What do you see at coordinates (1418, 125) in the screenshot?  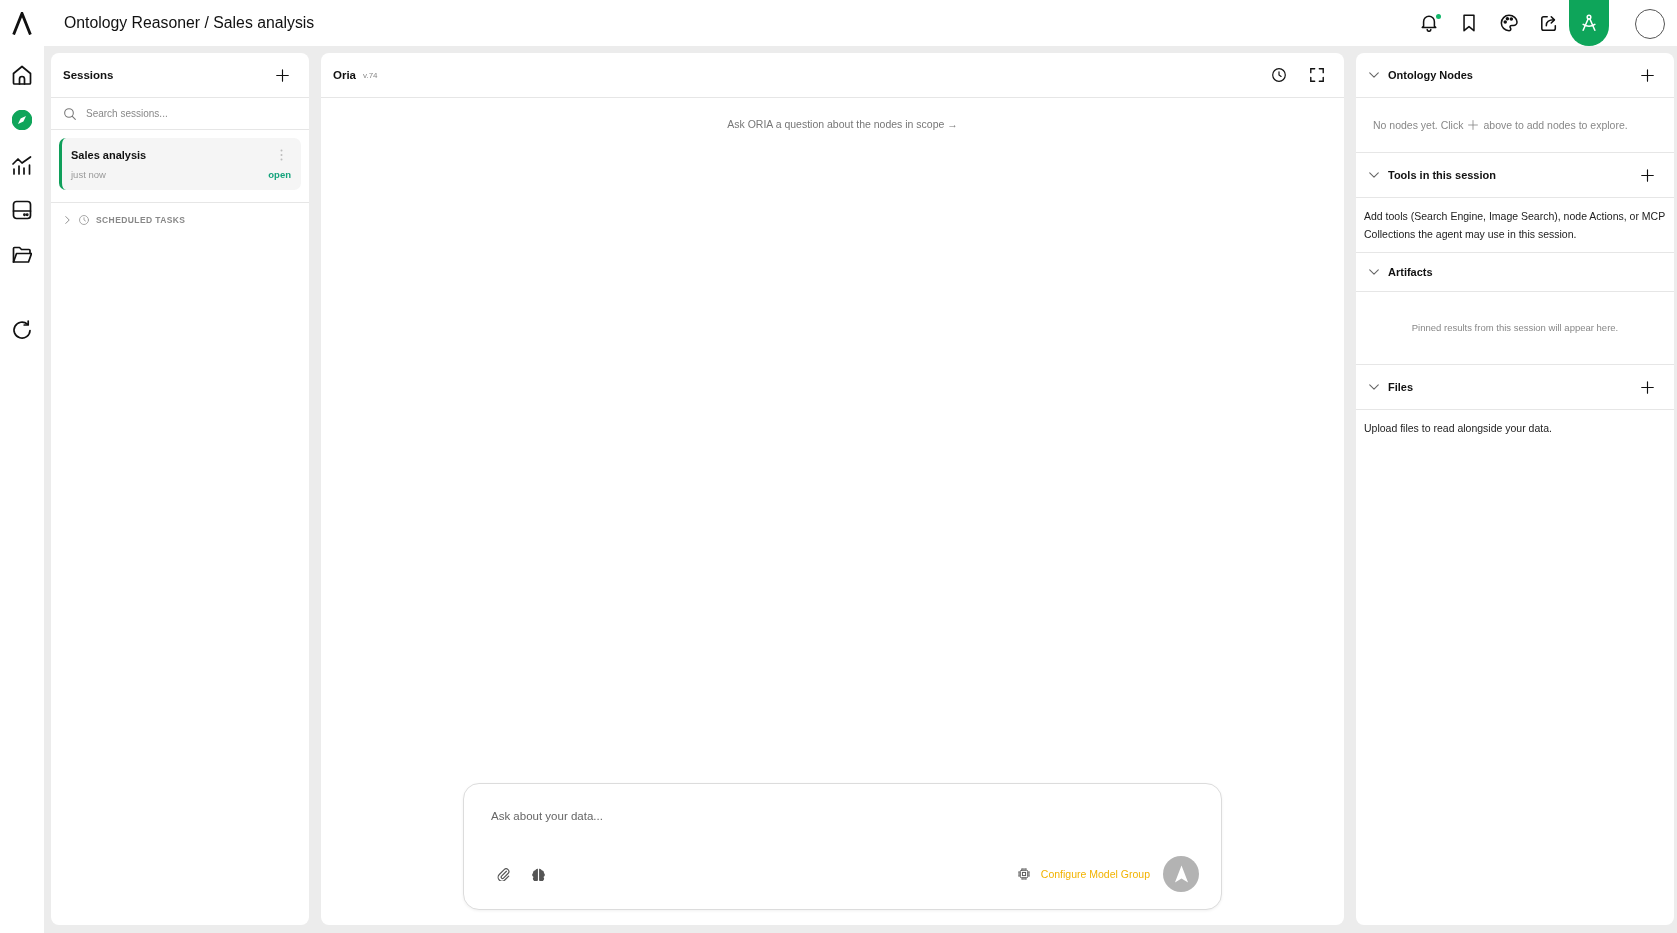 I see `empty-hint-text: No nodes yet. Click` at bounding box center [1418, 125].